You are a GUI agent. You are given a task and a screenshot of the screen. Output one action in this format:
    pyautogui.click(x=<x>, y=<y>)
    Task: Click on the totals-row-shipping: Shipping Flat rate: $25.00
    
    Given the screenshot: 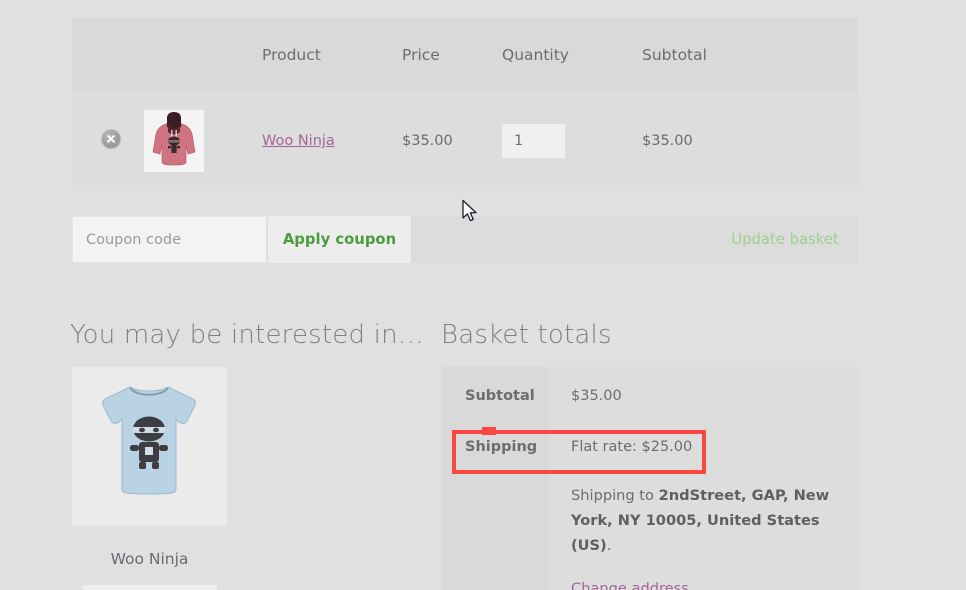 What is the action you would take?
    pyautogui.click(x=649, y=447)
    